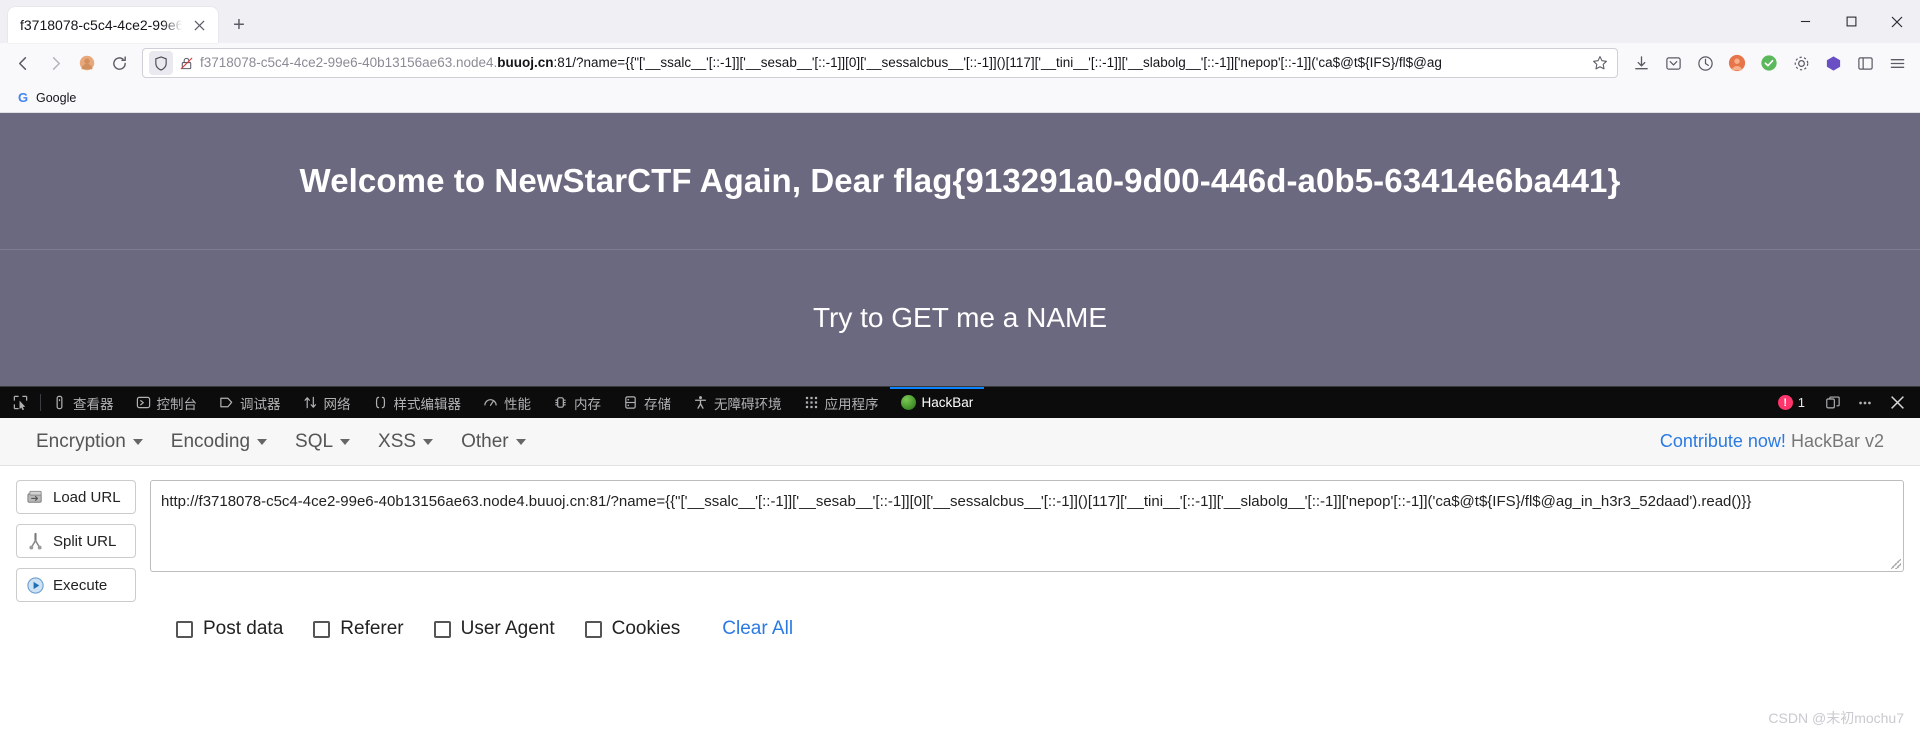 This screenshot has height=734, width=1920. I want to click on option-label: Post data, so click(243, 628).